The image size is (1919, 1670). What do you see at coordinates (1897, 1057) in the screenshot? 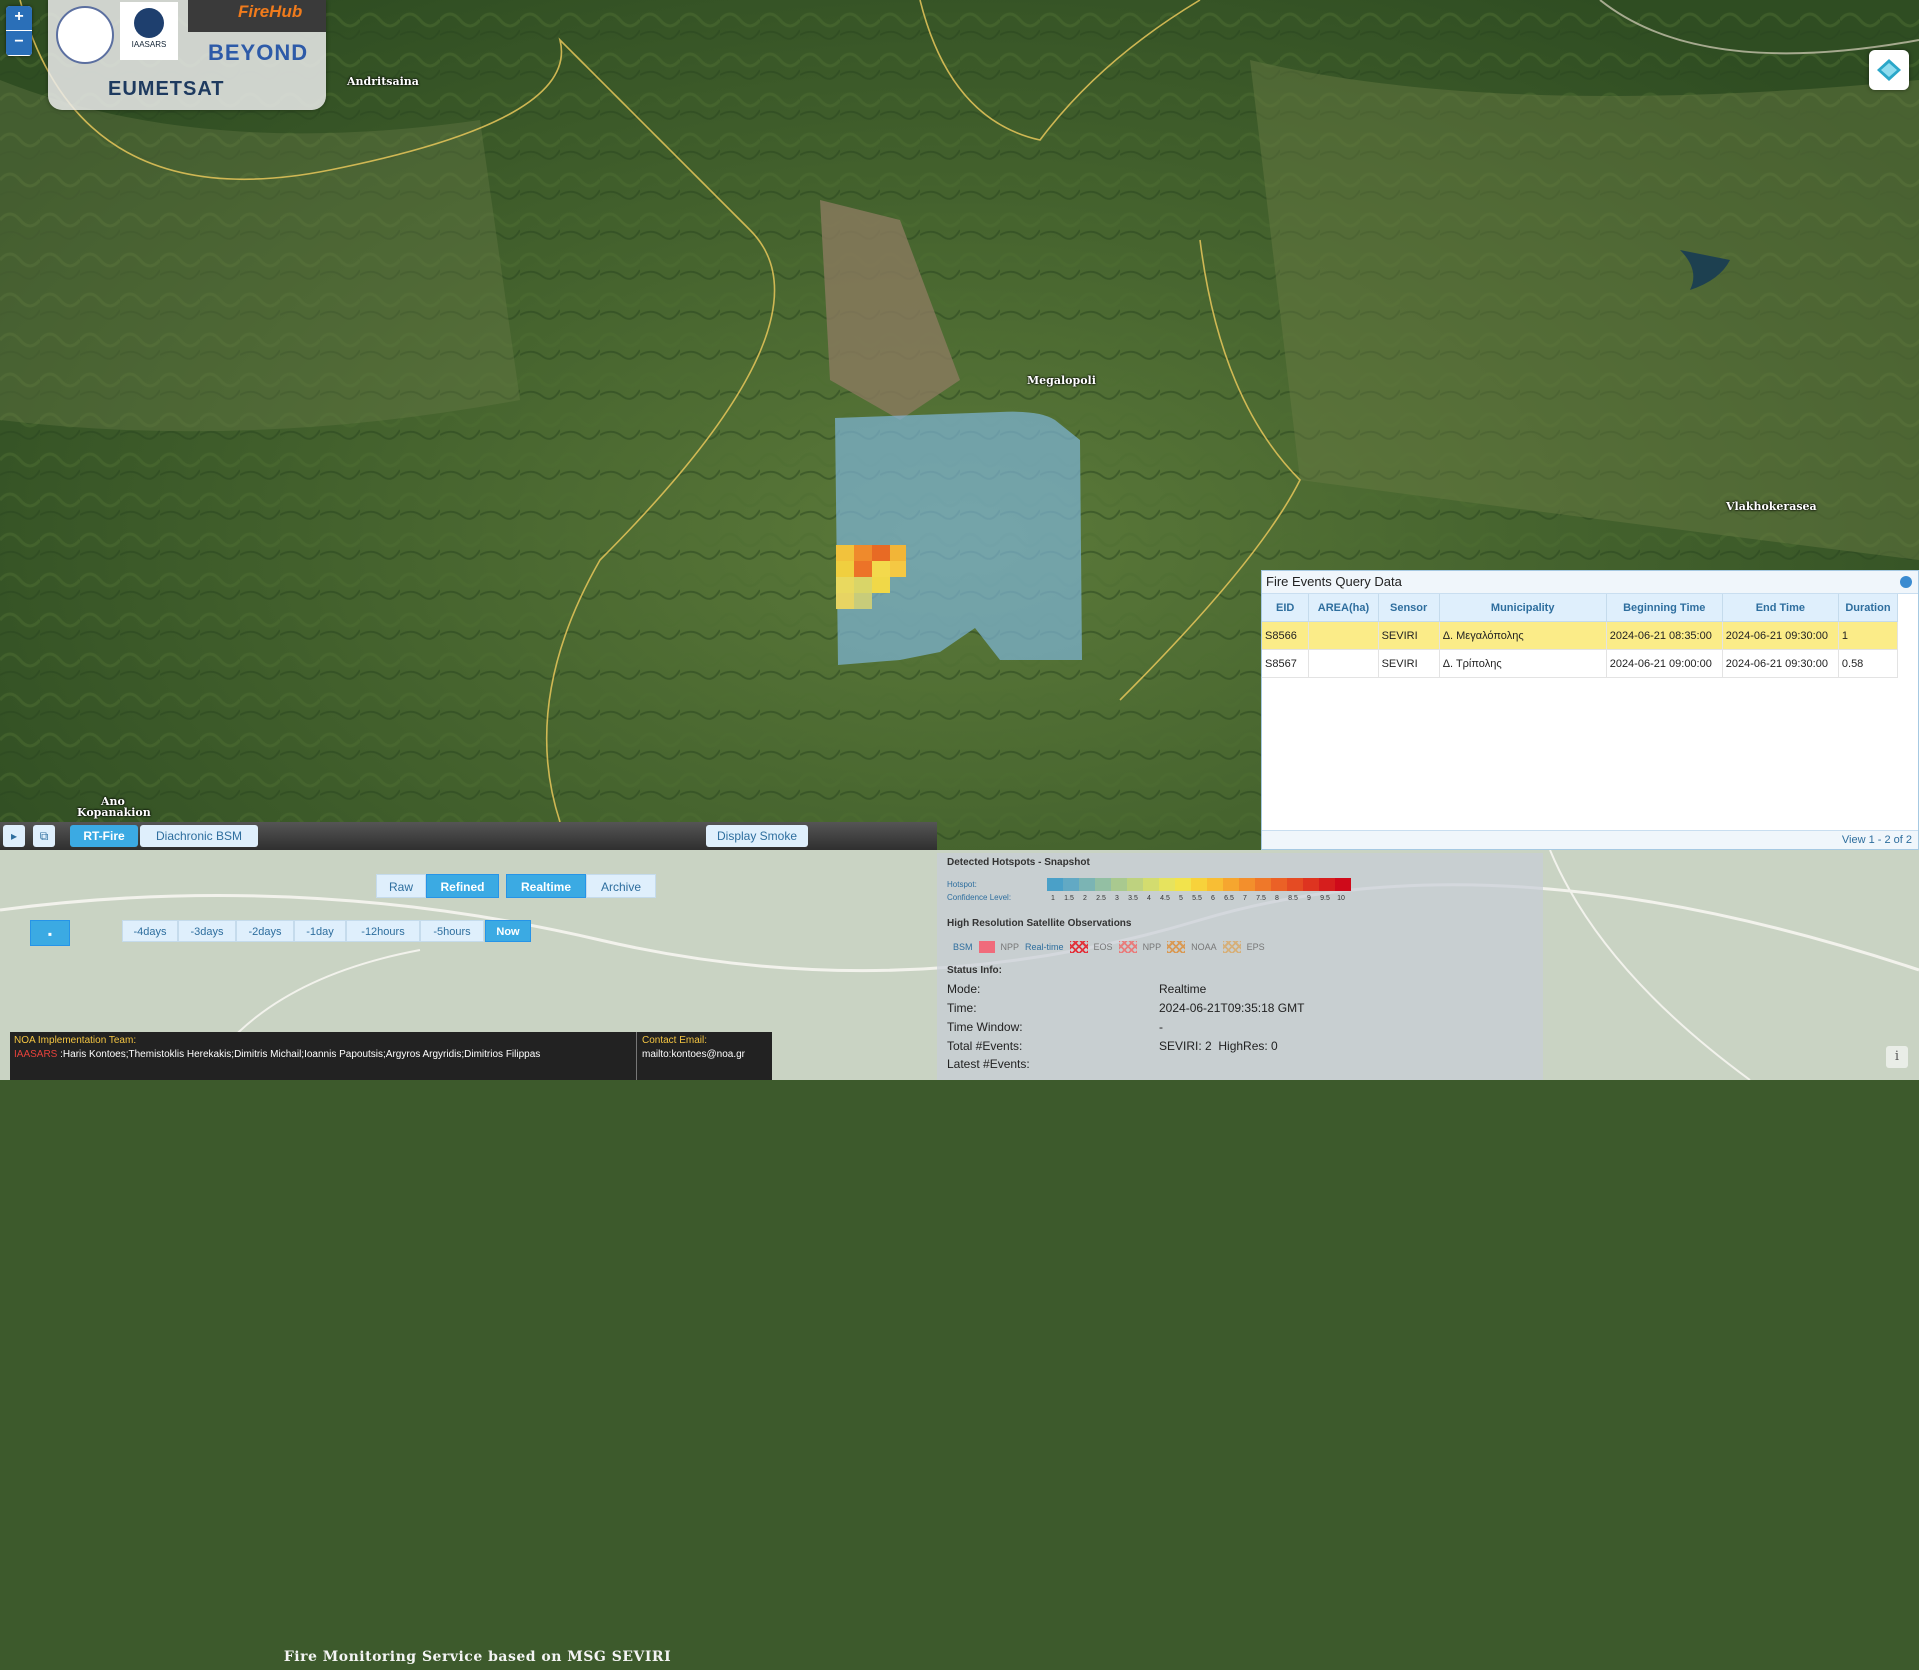
I see `info-icon: i` at bounding box center [1897, 1057].